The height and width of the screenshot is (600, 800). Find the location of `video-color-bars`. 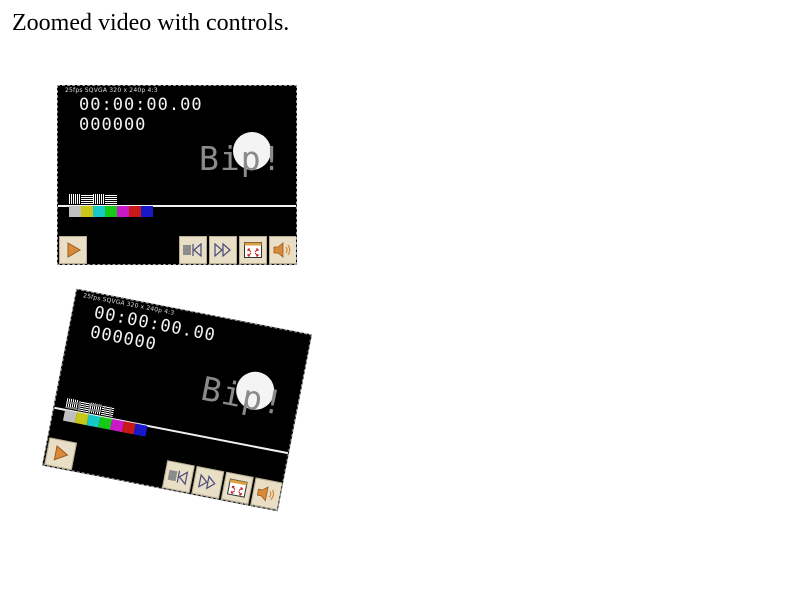

video-color-bars is located at coordinates (111, 211).